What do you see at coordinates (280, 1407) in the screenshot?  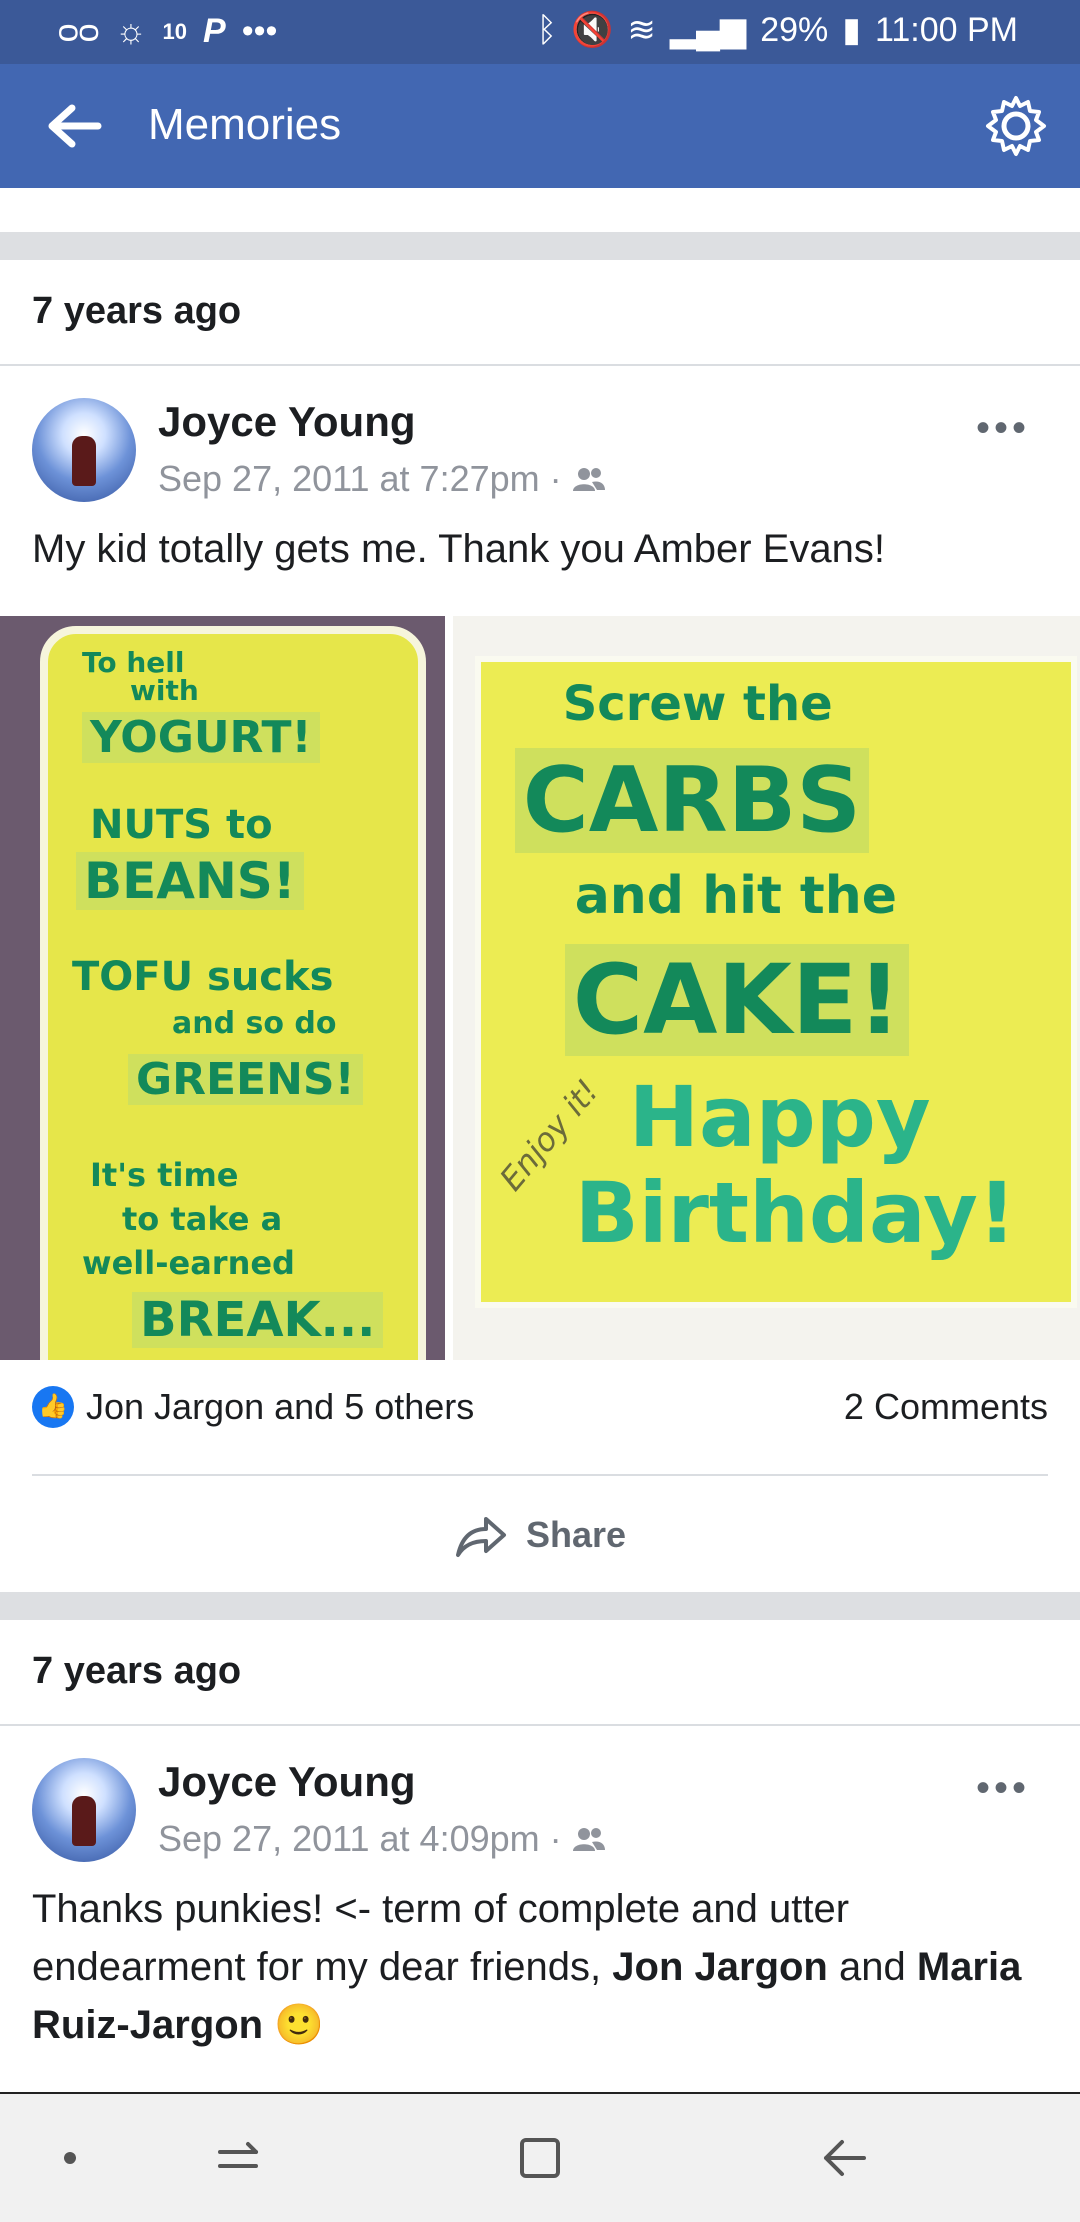 I see `likes-summary: Jon Jargon and 5 others` at bounding box center [280, 1407].